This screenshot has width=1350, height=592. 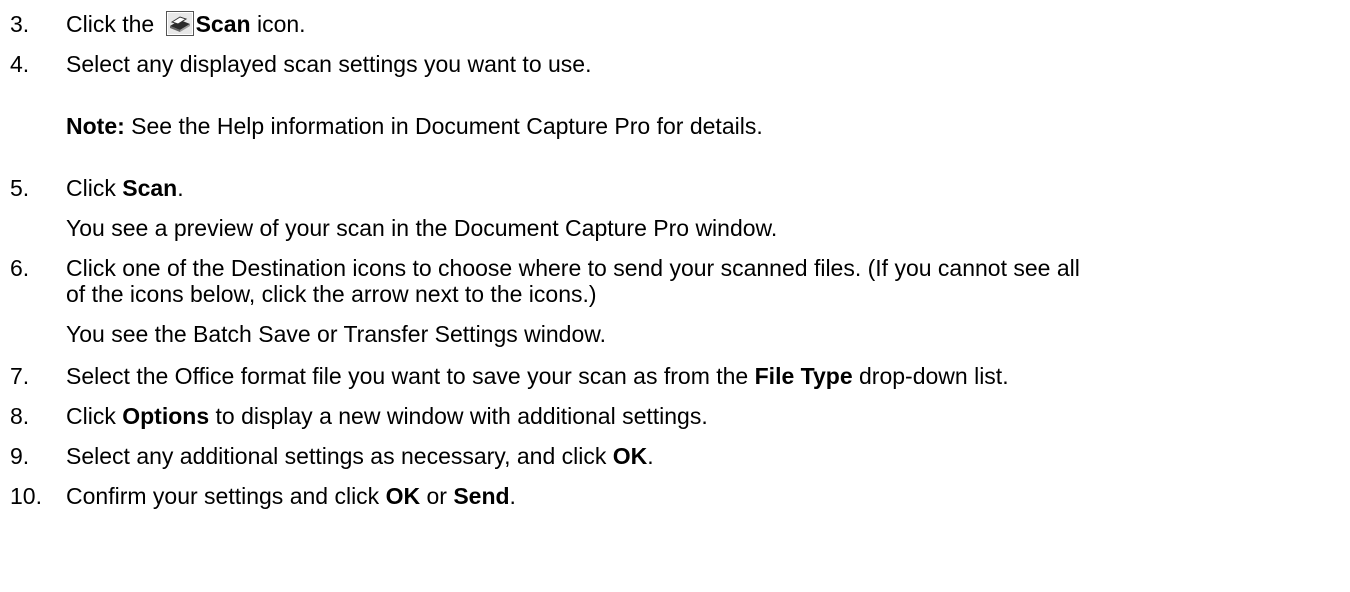 I want to click on scanner-icon, so click(x=179, y=23).